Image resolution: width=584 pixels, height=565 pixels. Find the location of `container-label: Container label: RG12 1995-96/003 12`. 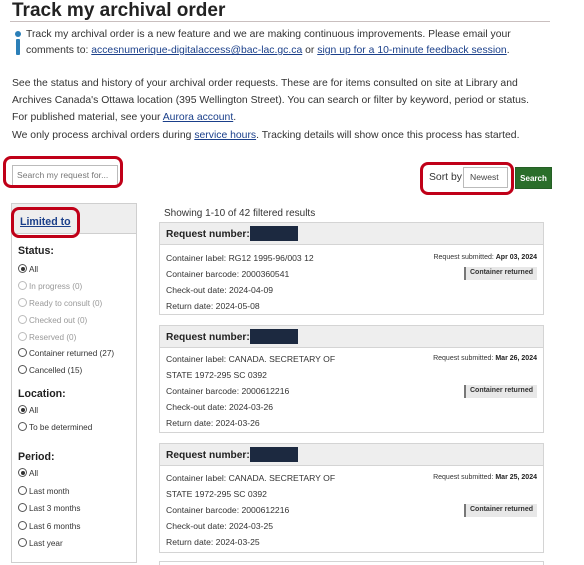

container-label: Container label: RG12 1995-96/003 12 is located at coordinates (240, 258).